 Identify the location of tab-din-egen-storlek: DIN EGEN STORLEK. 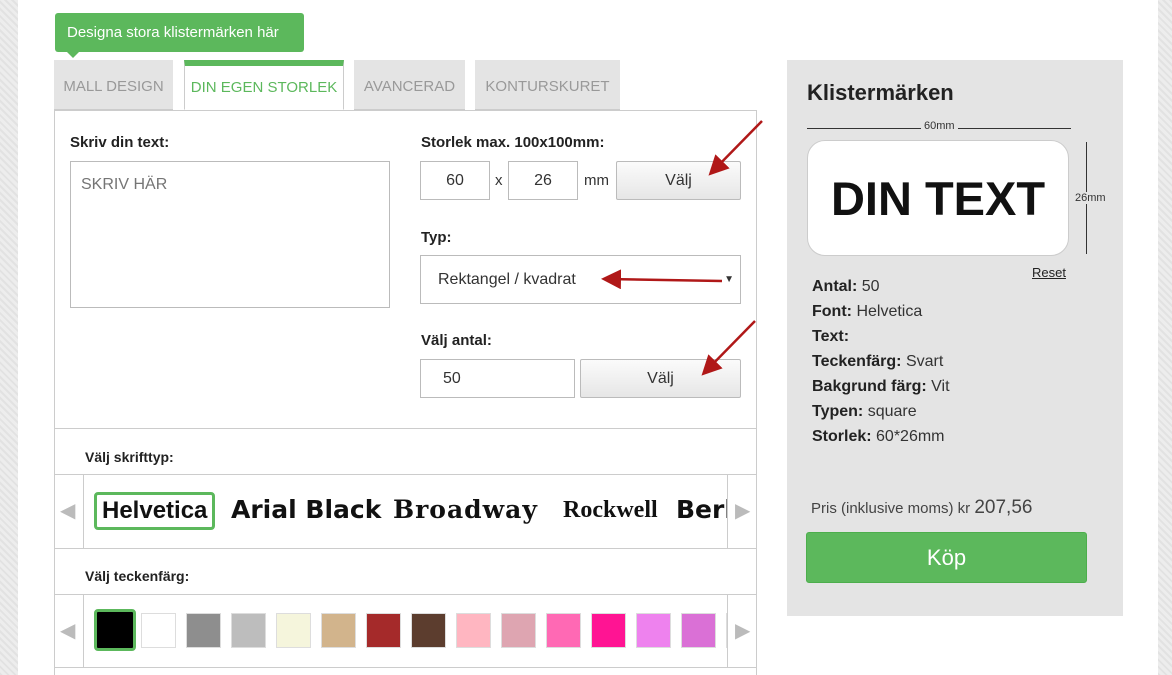
(264, 85).